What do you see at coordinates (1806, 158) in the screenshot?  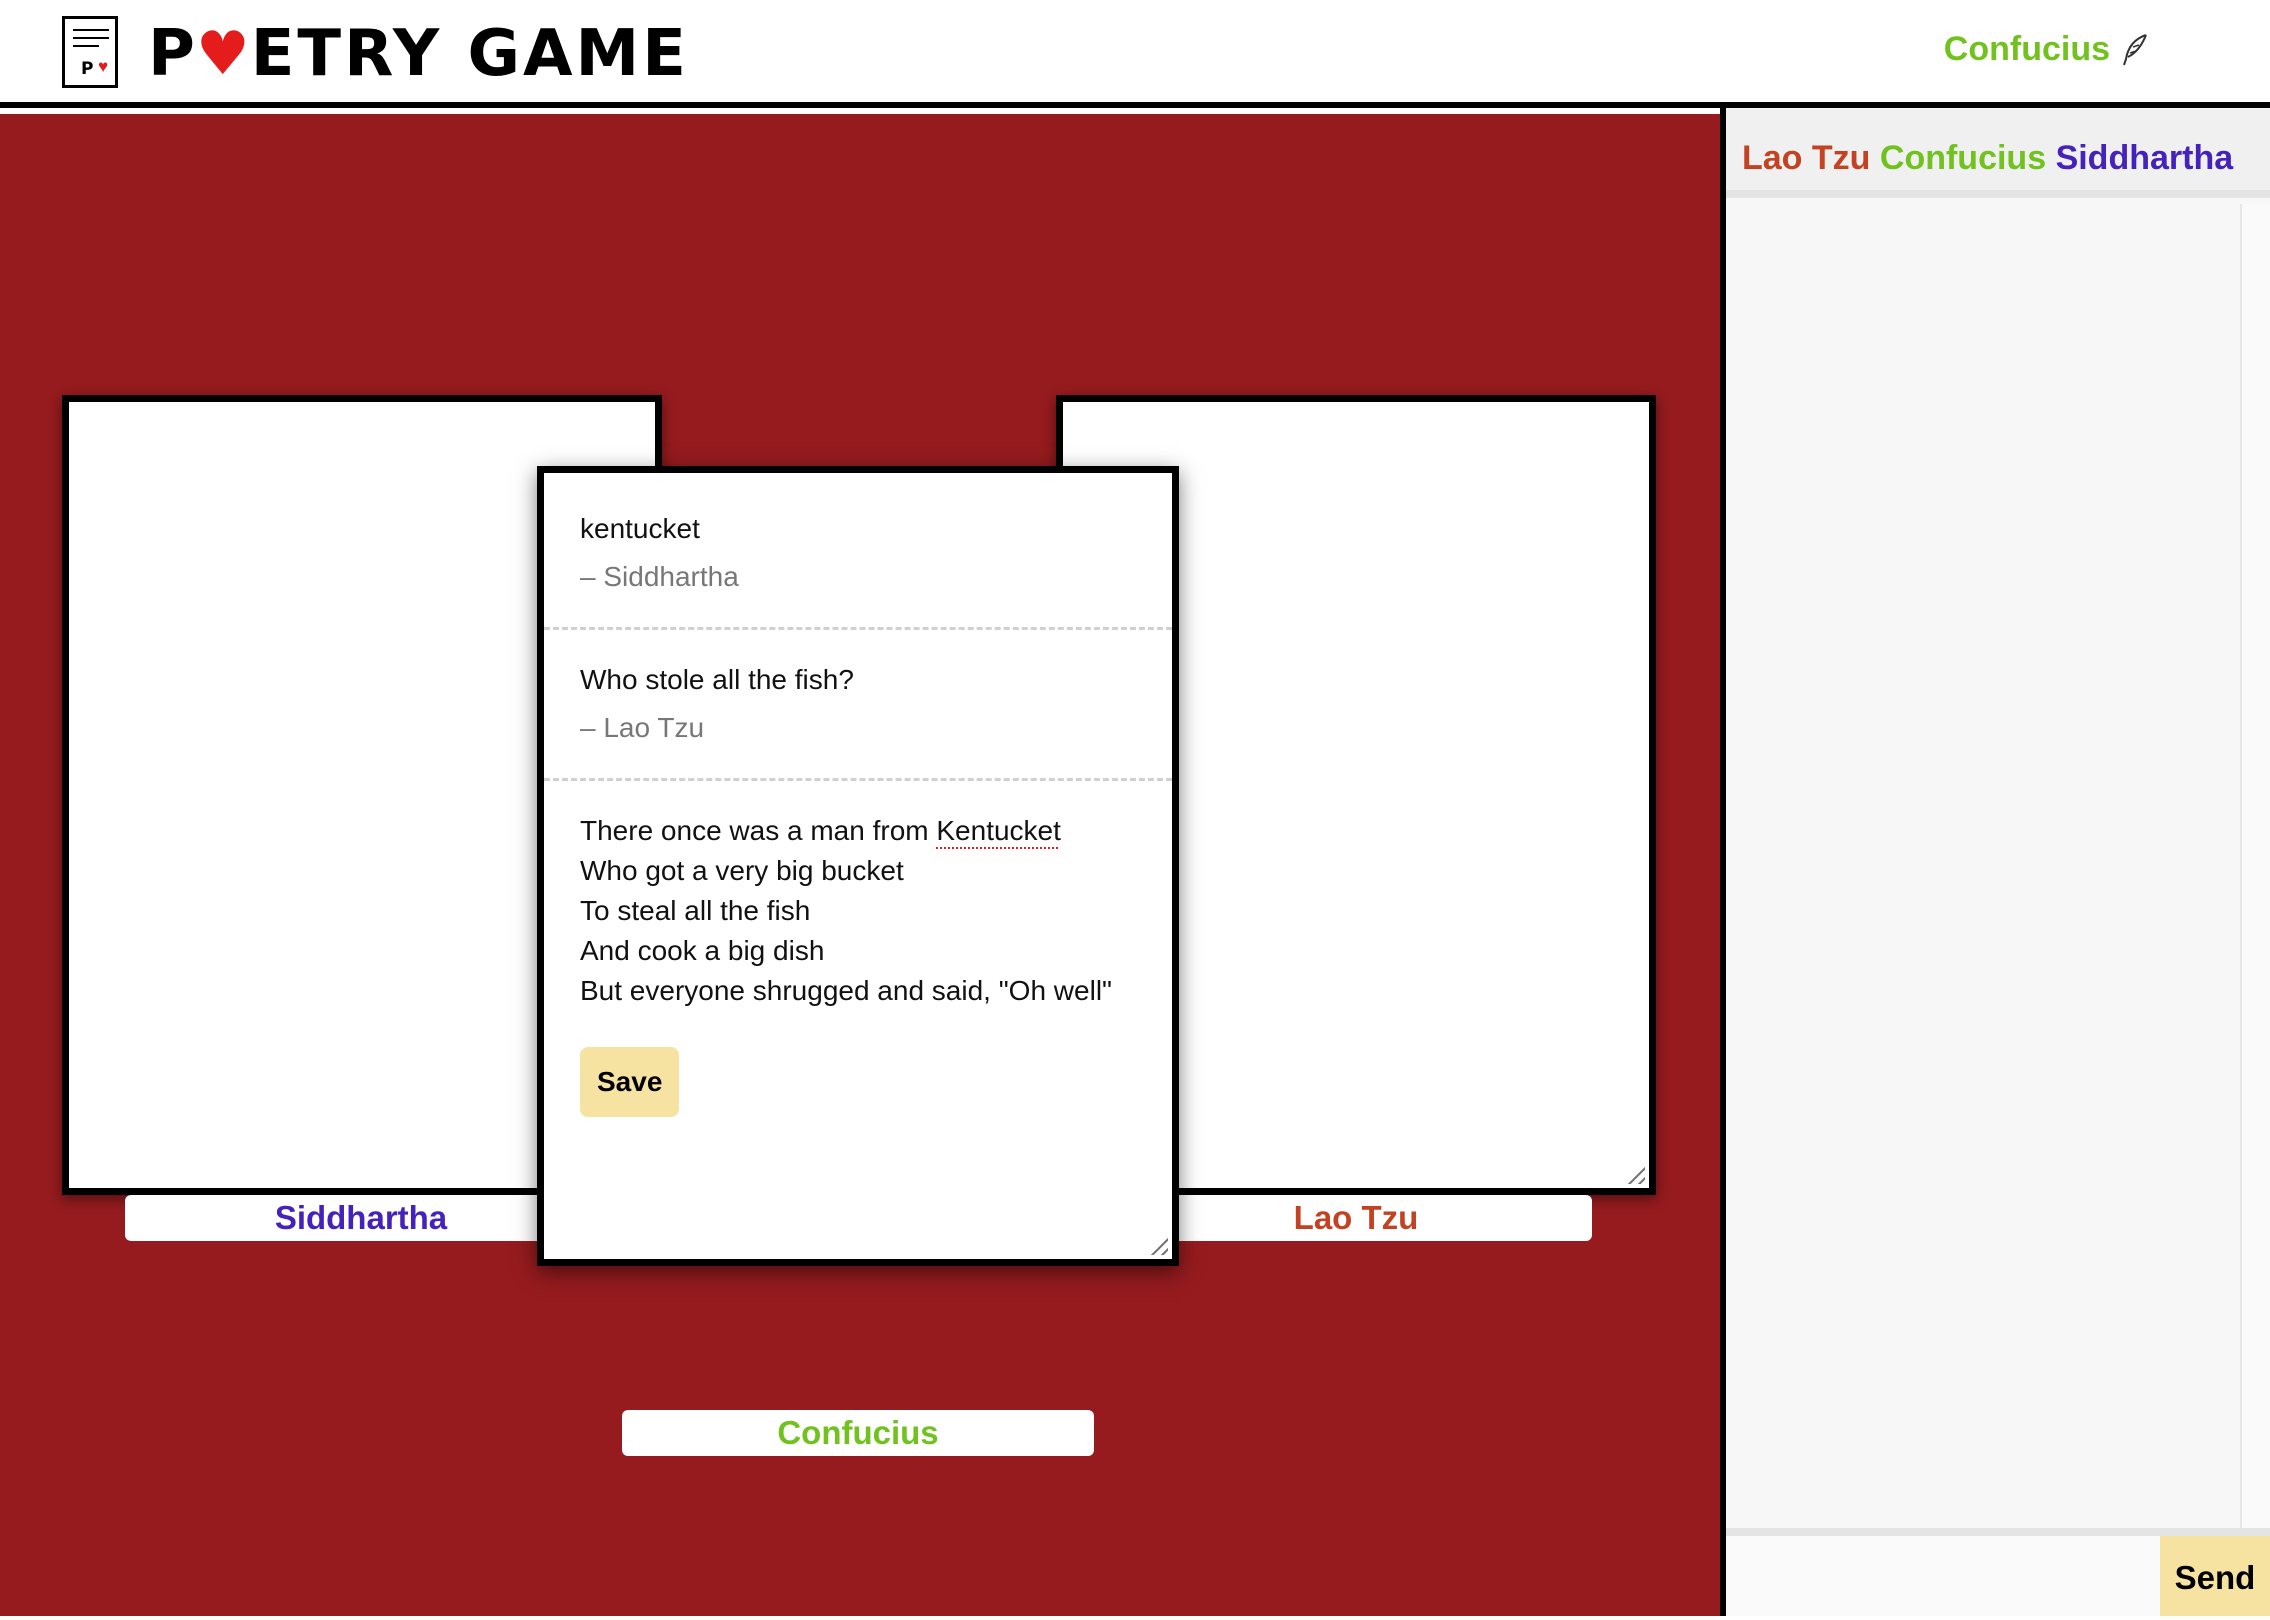 I see `participant-lao-tzu: Lao Tzu` at bounding box center [1806, 158].